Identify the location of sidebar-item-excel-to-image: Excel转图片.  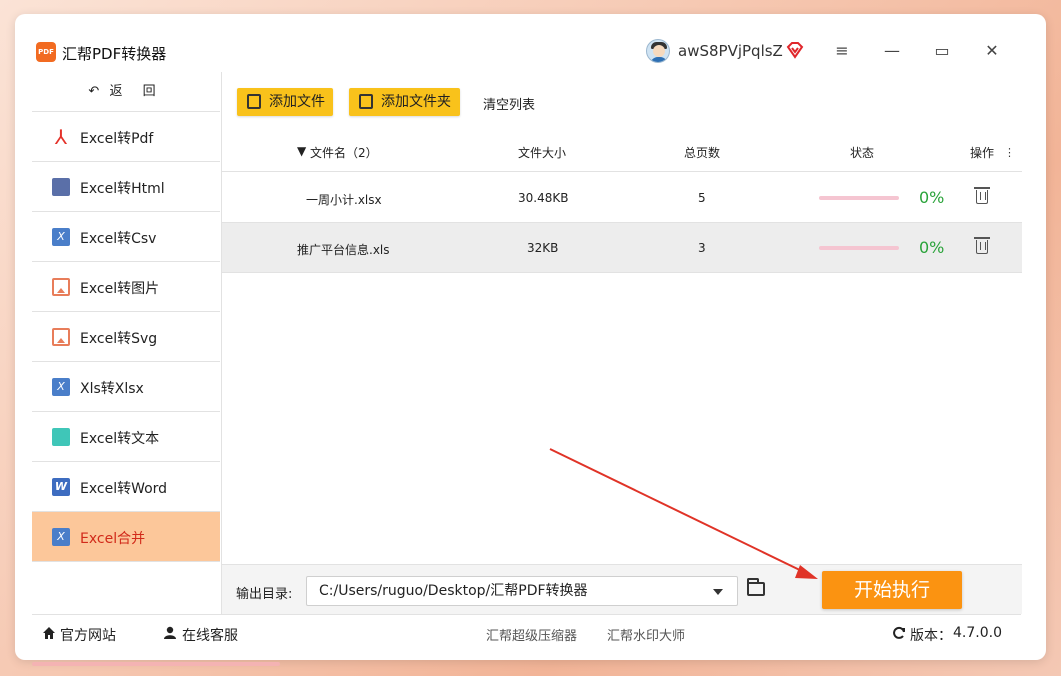
(126, 287).